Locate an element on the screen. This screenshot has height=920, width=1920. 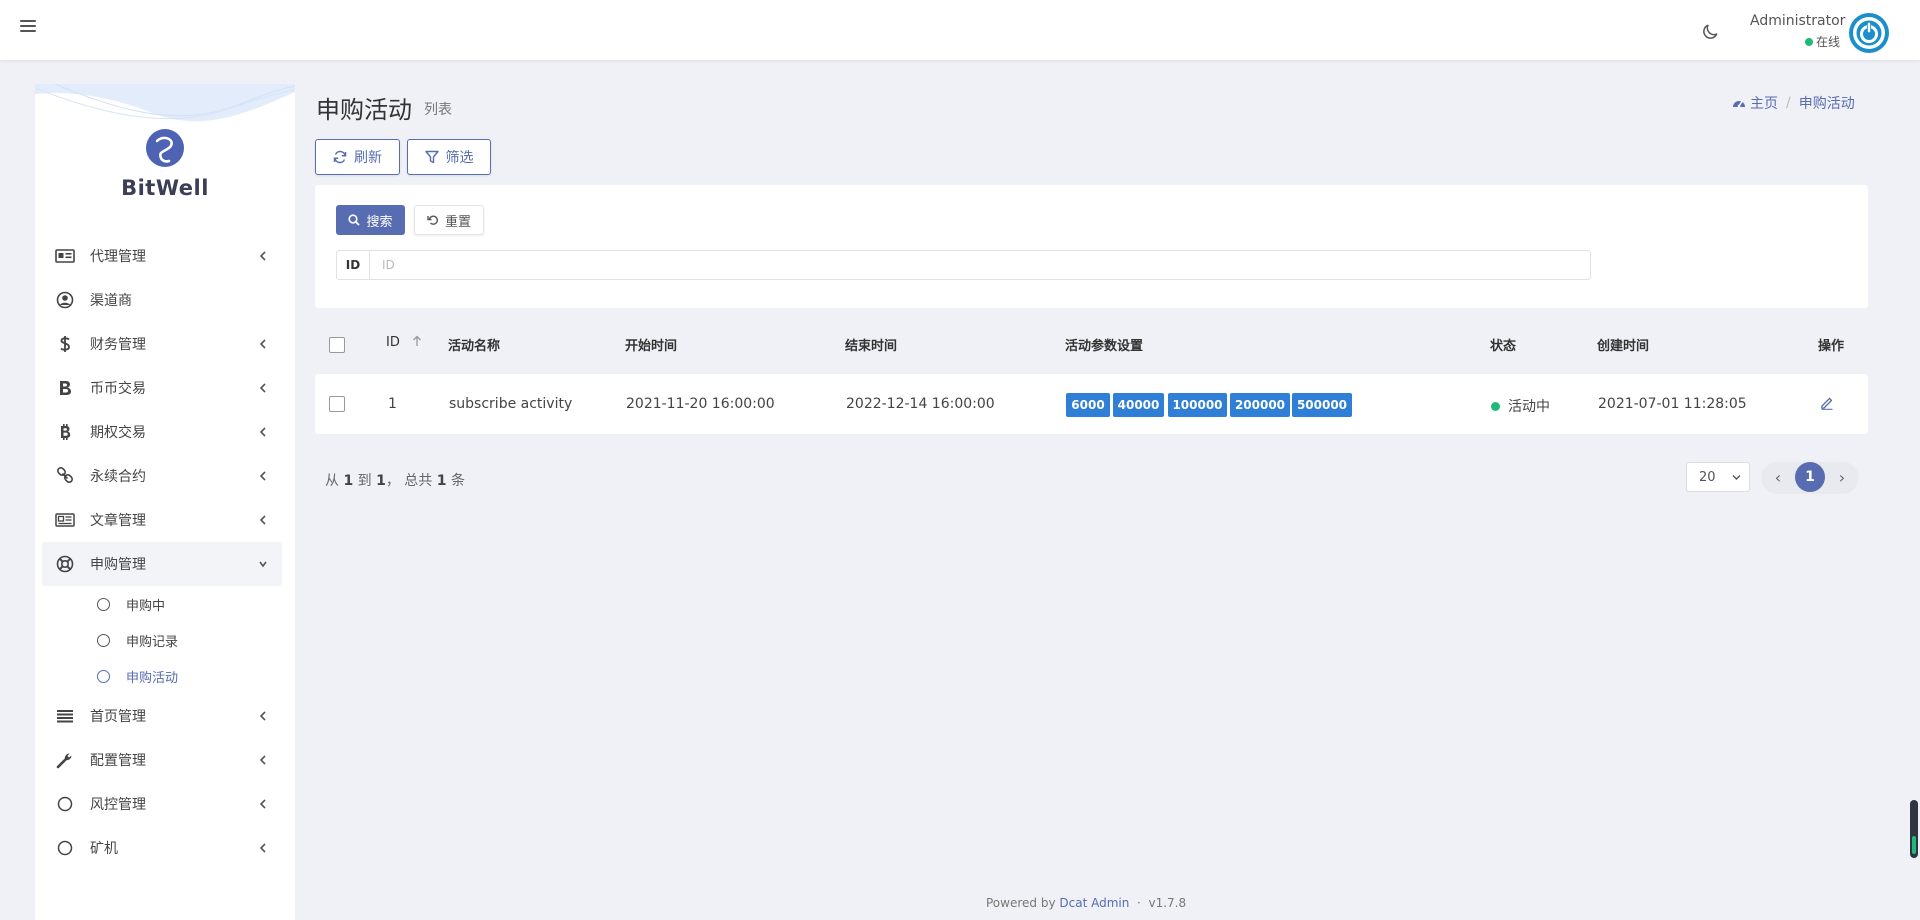
sidebar-item-spot: 币币交易 is located at coordinates (162, 388).